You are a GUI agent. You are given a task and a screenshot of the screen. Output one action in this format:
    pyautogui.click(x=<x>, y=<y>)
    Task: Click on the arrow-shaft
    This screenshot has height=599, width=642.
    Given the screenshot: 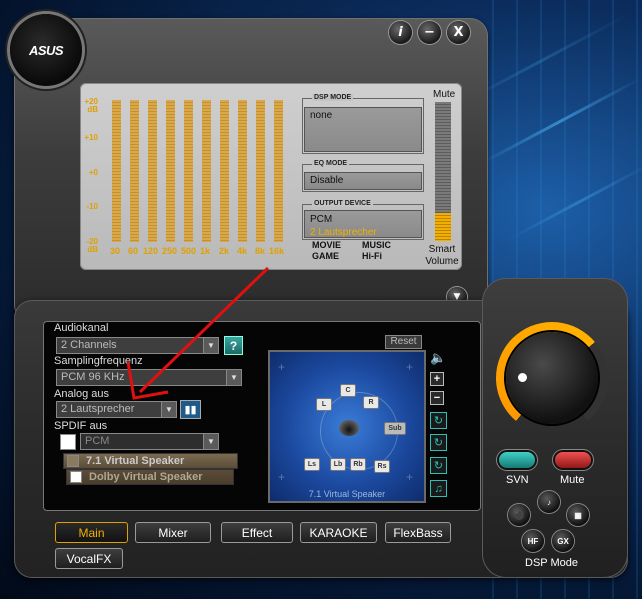 What is the action you would take?
    pyautogui.click(x=204, y=330)
    